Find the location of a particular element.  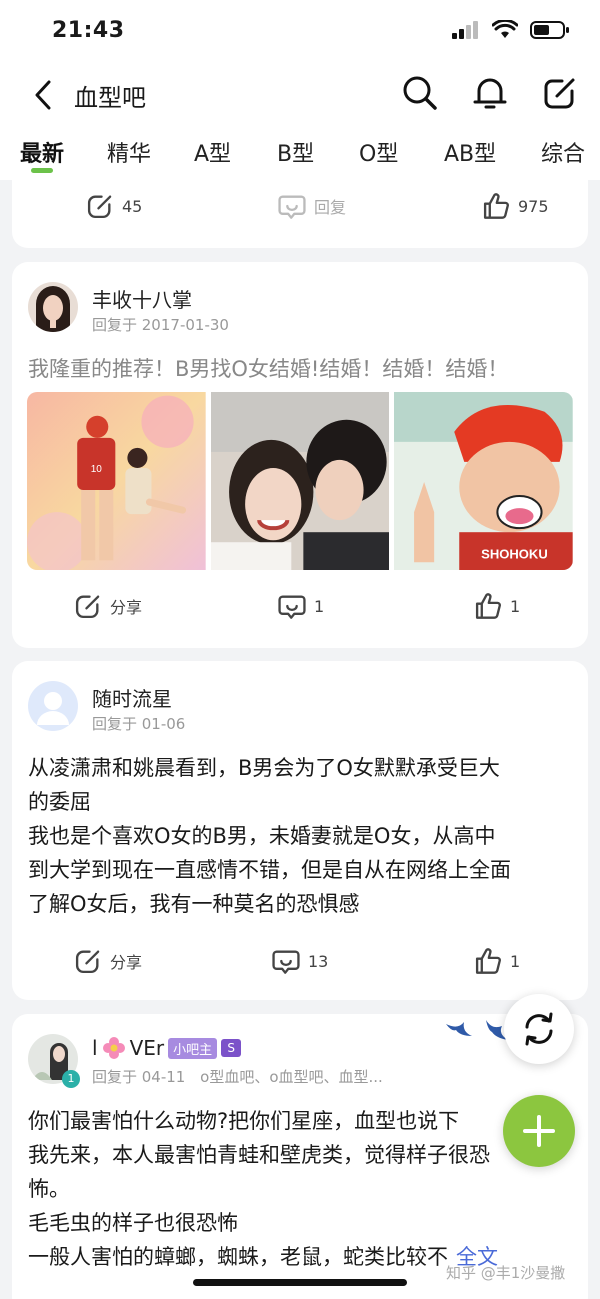

home-indicator is located at coordinates (300, 1282).